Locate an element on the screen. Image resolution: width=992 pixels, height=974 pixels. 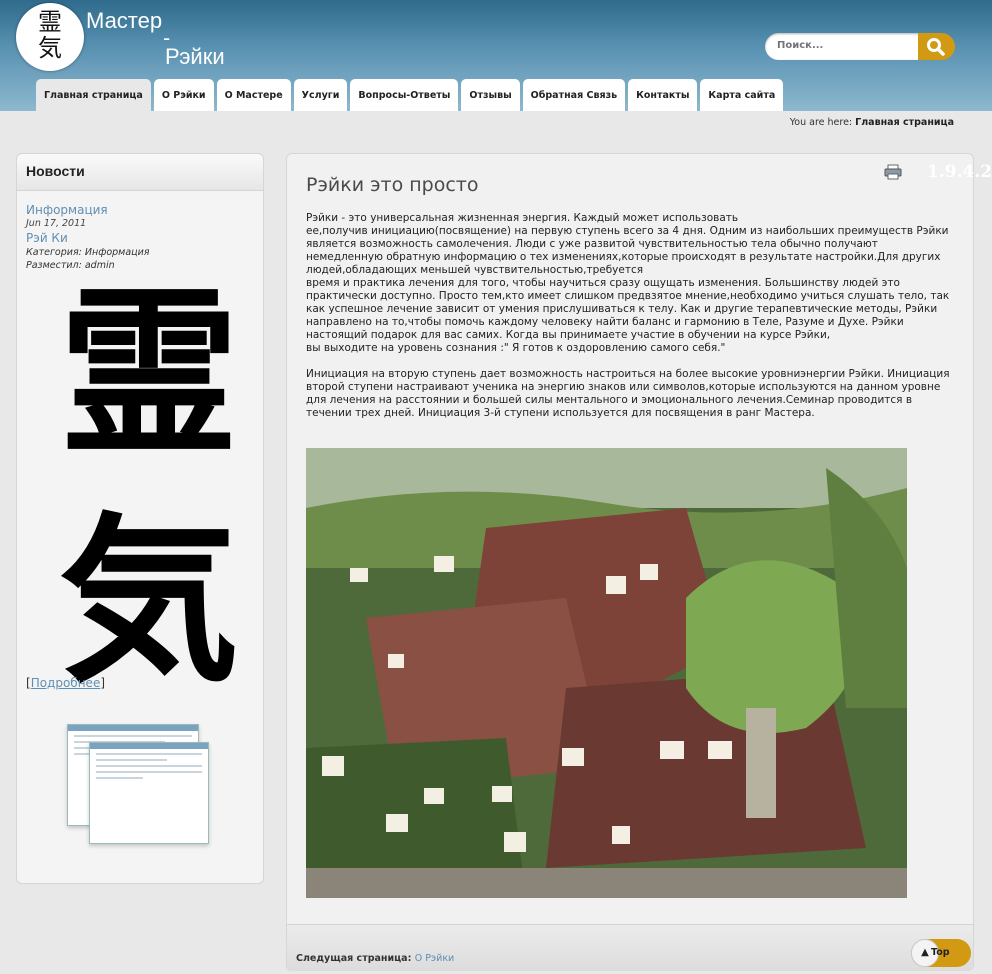
back-to-top-button: ▲ Top is located at coordinates (941, 953).